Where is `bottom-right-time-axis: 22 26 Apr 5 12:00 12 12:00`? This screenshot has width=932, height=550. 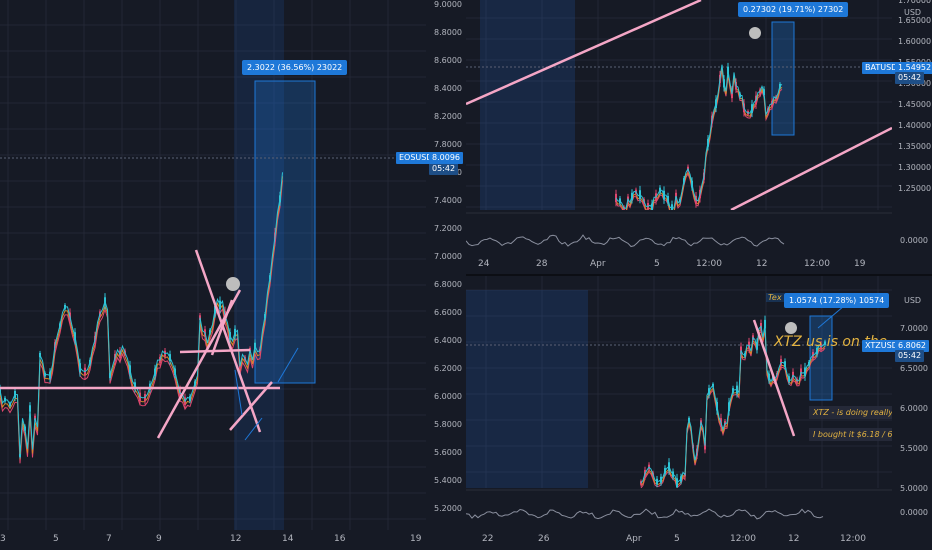 bottom-right-time-axis: 22 26 Apr 5 12:00 12 12:00 is located at coordinates (679, 540).